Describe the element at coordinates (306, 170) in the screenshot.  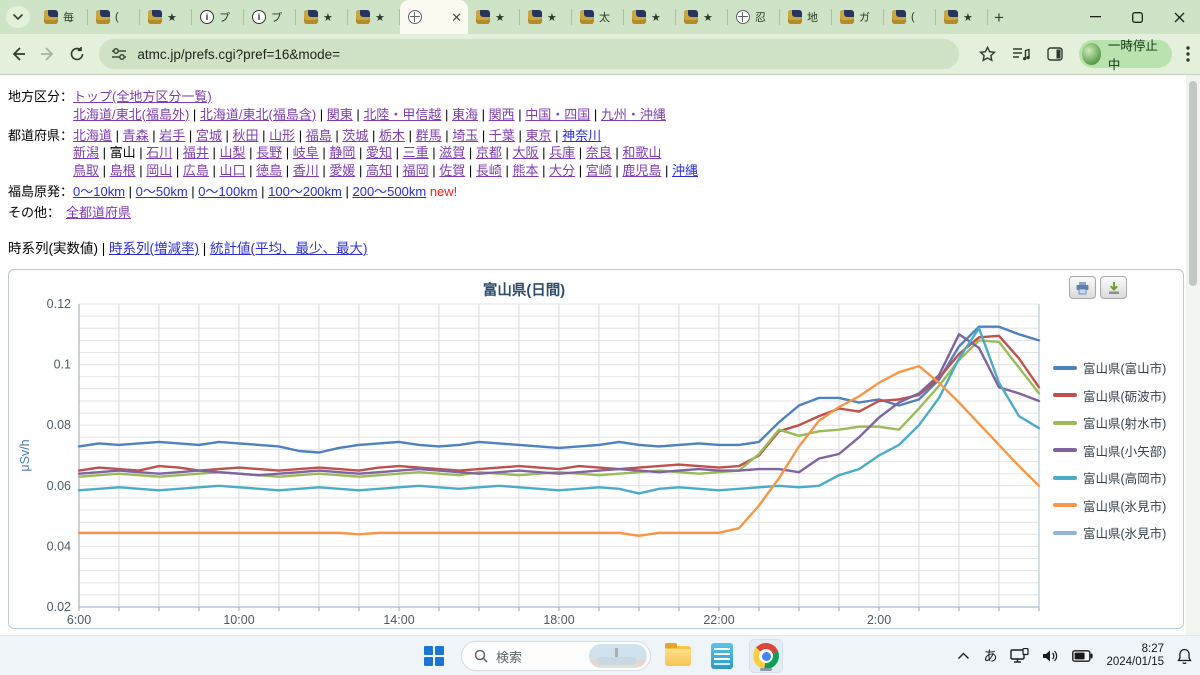
I see `nav-link: 香川` at that location.